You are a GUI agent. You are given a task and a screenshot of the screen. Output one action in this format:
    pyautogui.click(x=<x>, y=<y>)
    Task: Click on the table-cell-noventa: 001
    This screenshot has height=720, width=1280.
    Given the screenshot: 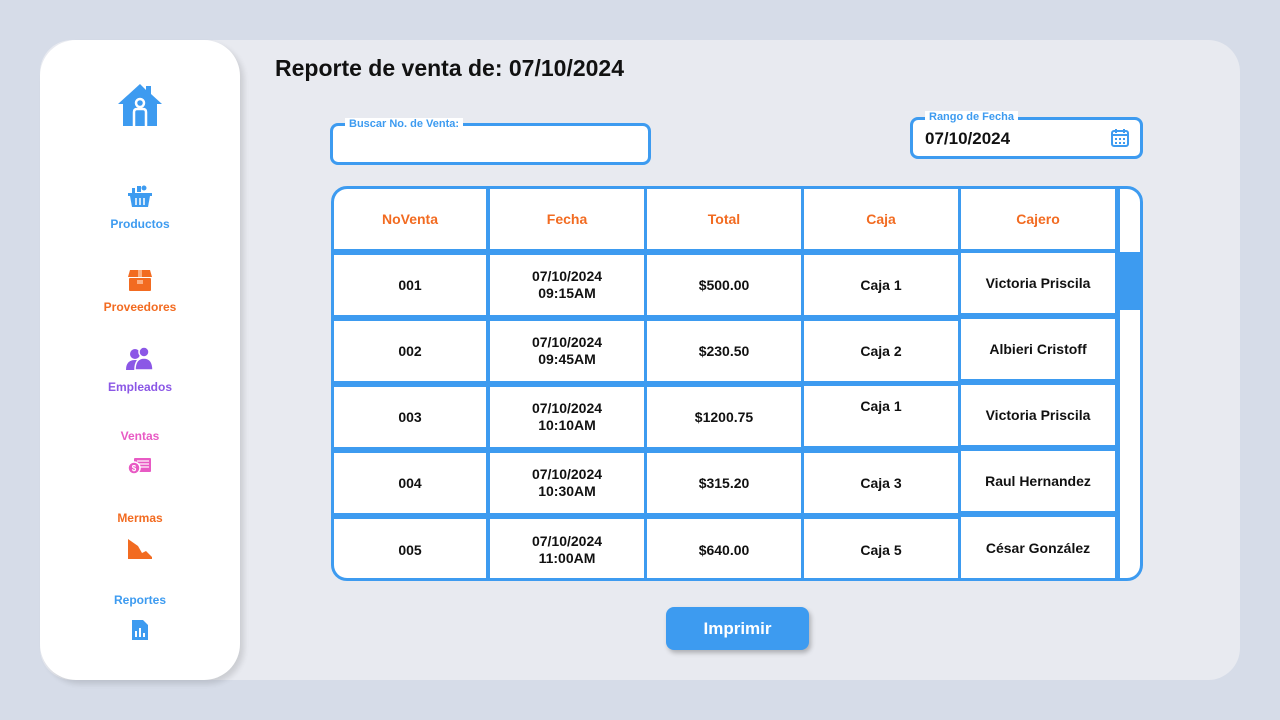 What is the action you would take?
    pyautogui.click(x=410, y=285)
    